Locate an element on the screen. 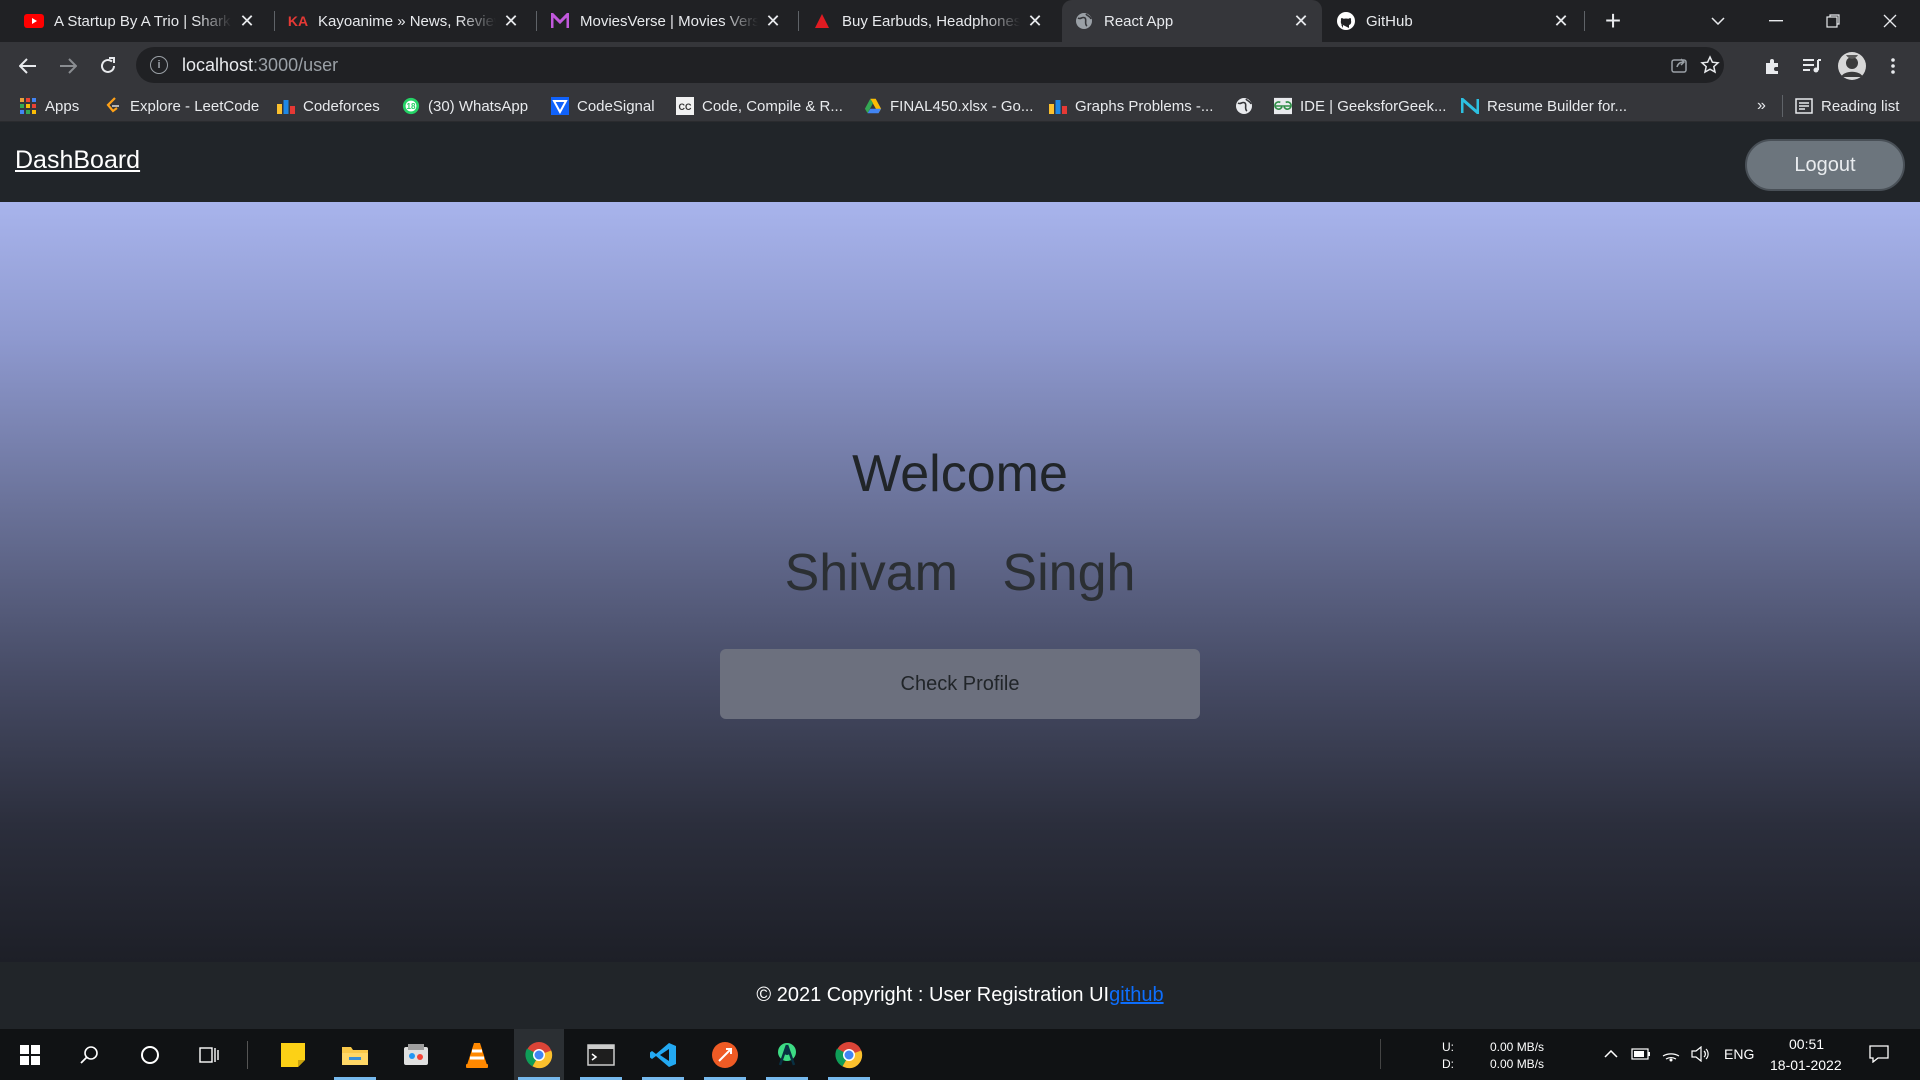  close-window-button is located at coordinates (1890, 21).